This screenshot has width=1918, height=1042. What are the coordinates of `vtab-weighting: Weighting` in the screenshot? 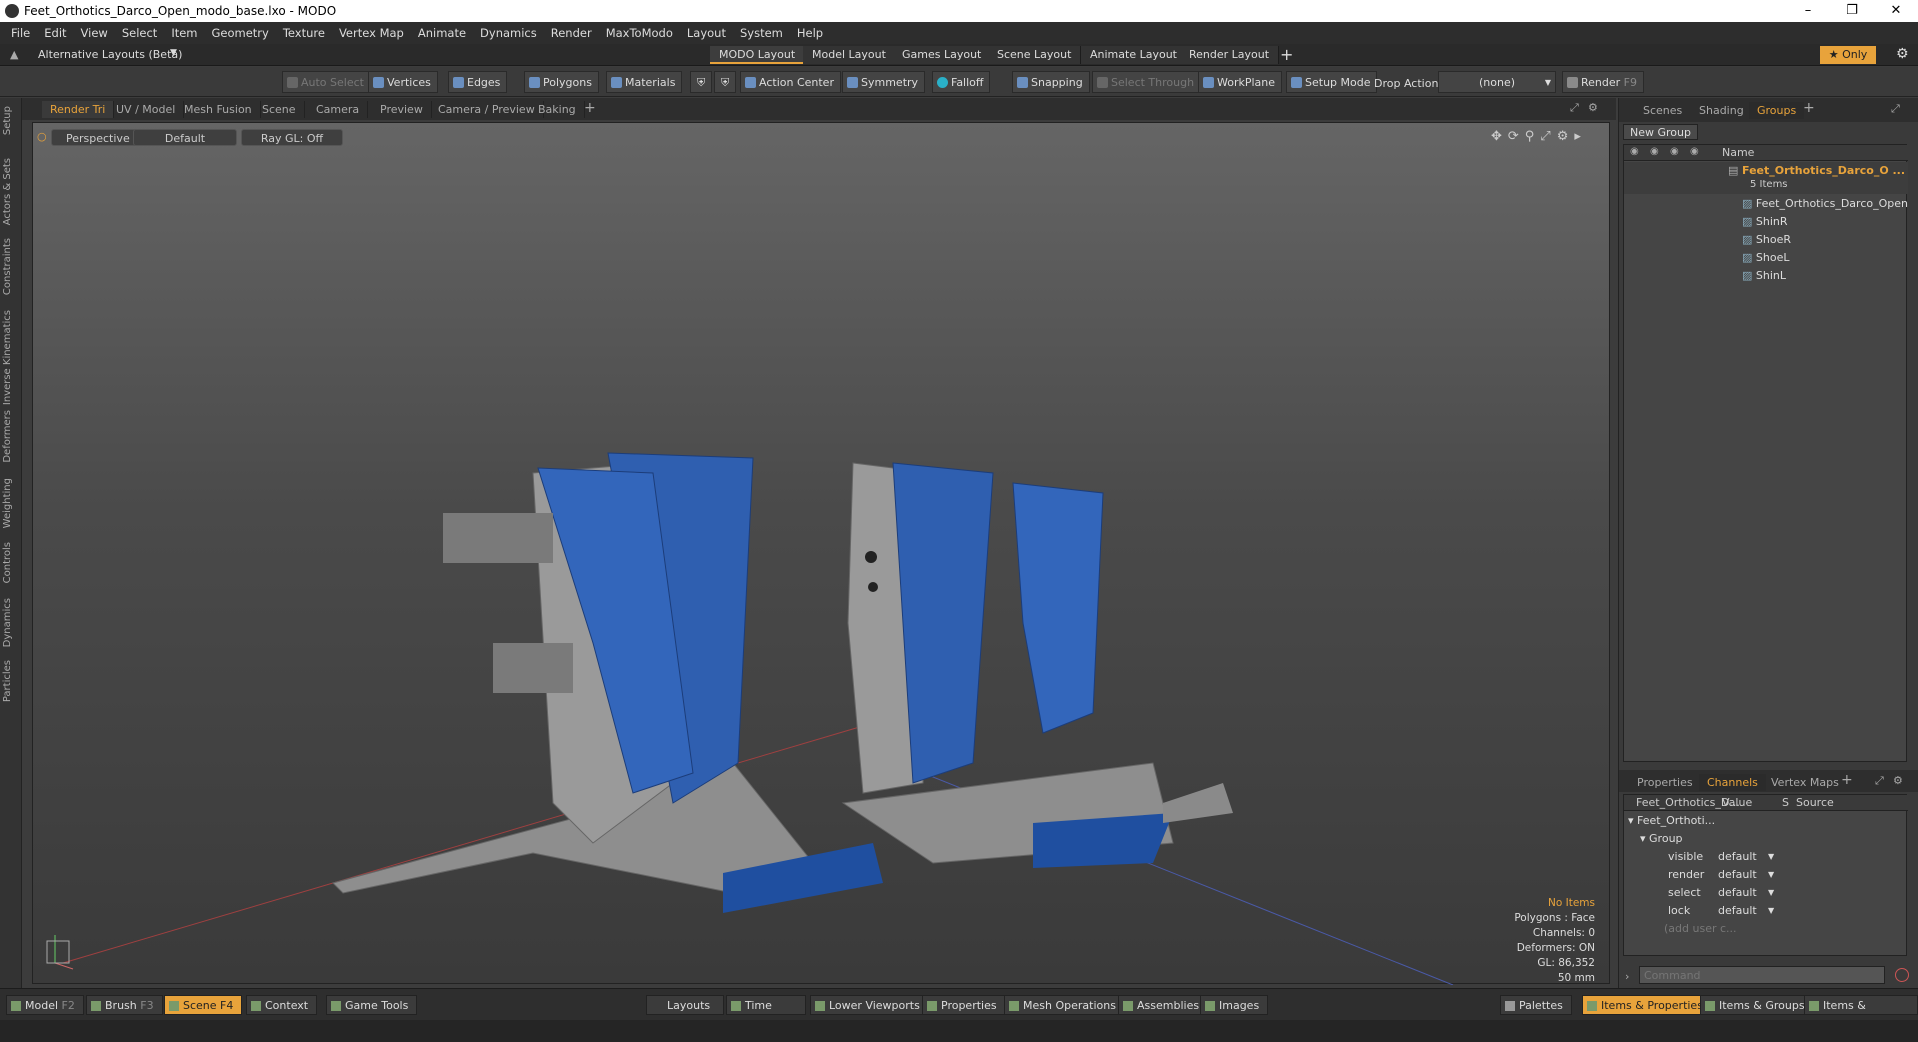 It's located at (7, 503).